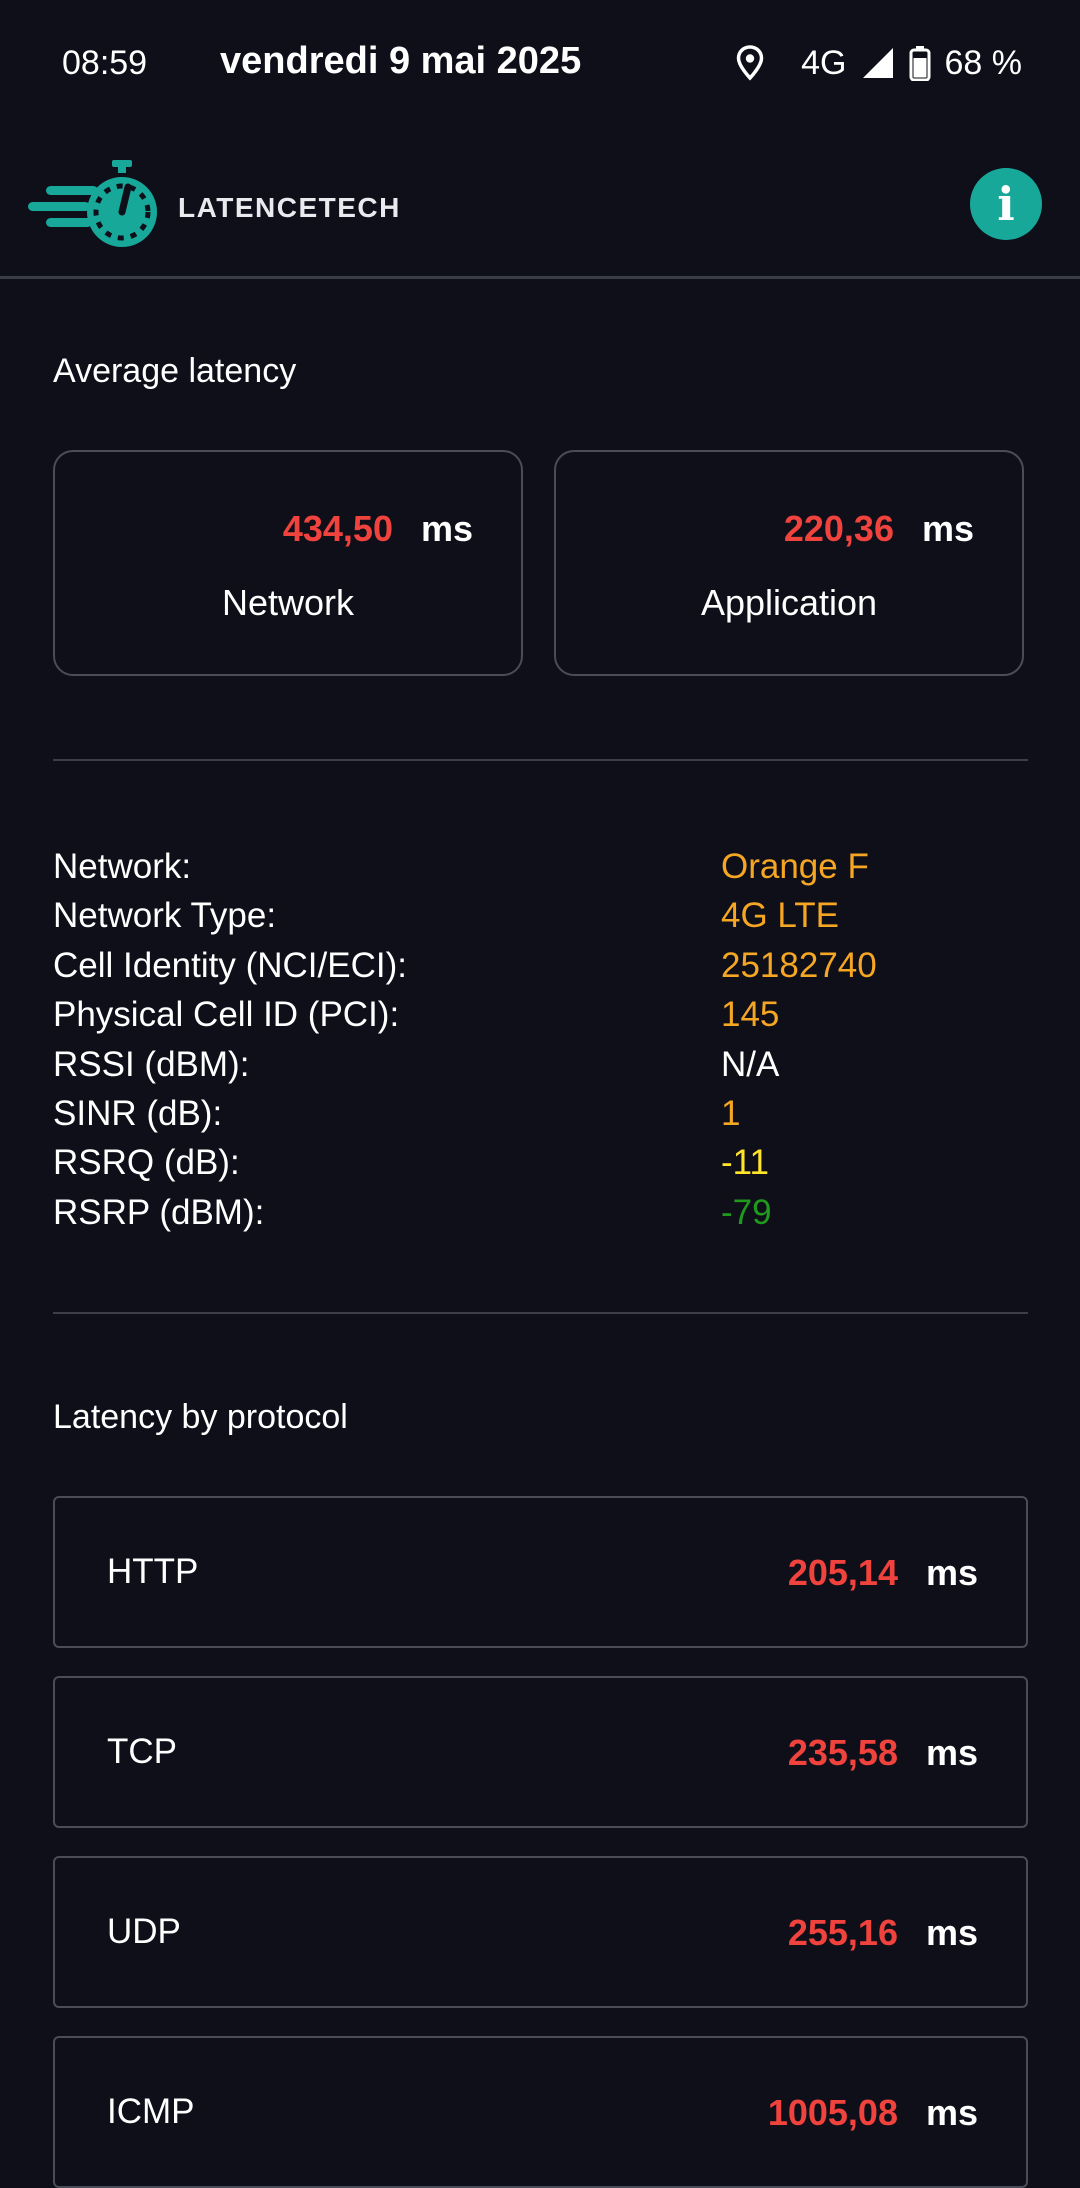  What do you see at coordinates (540, 915) in the screenshot?
I see `info-row-network-type: Network Type: 4G LTE` at bounding box center [540, 915].